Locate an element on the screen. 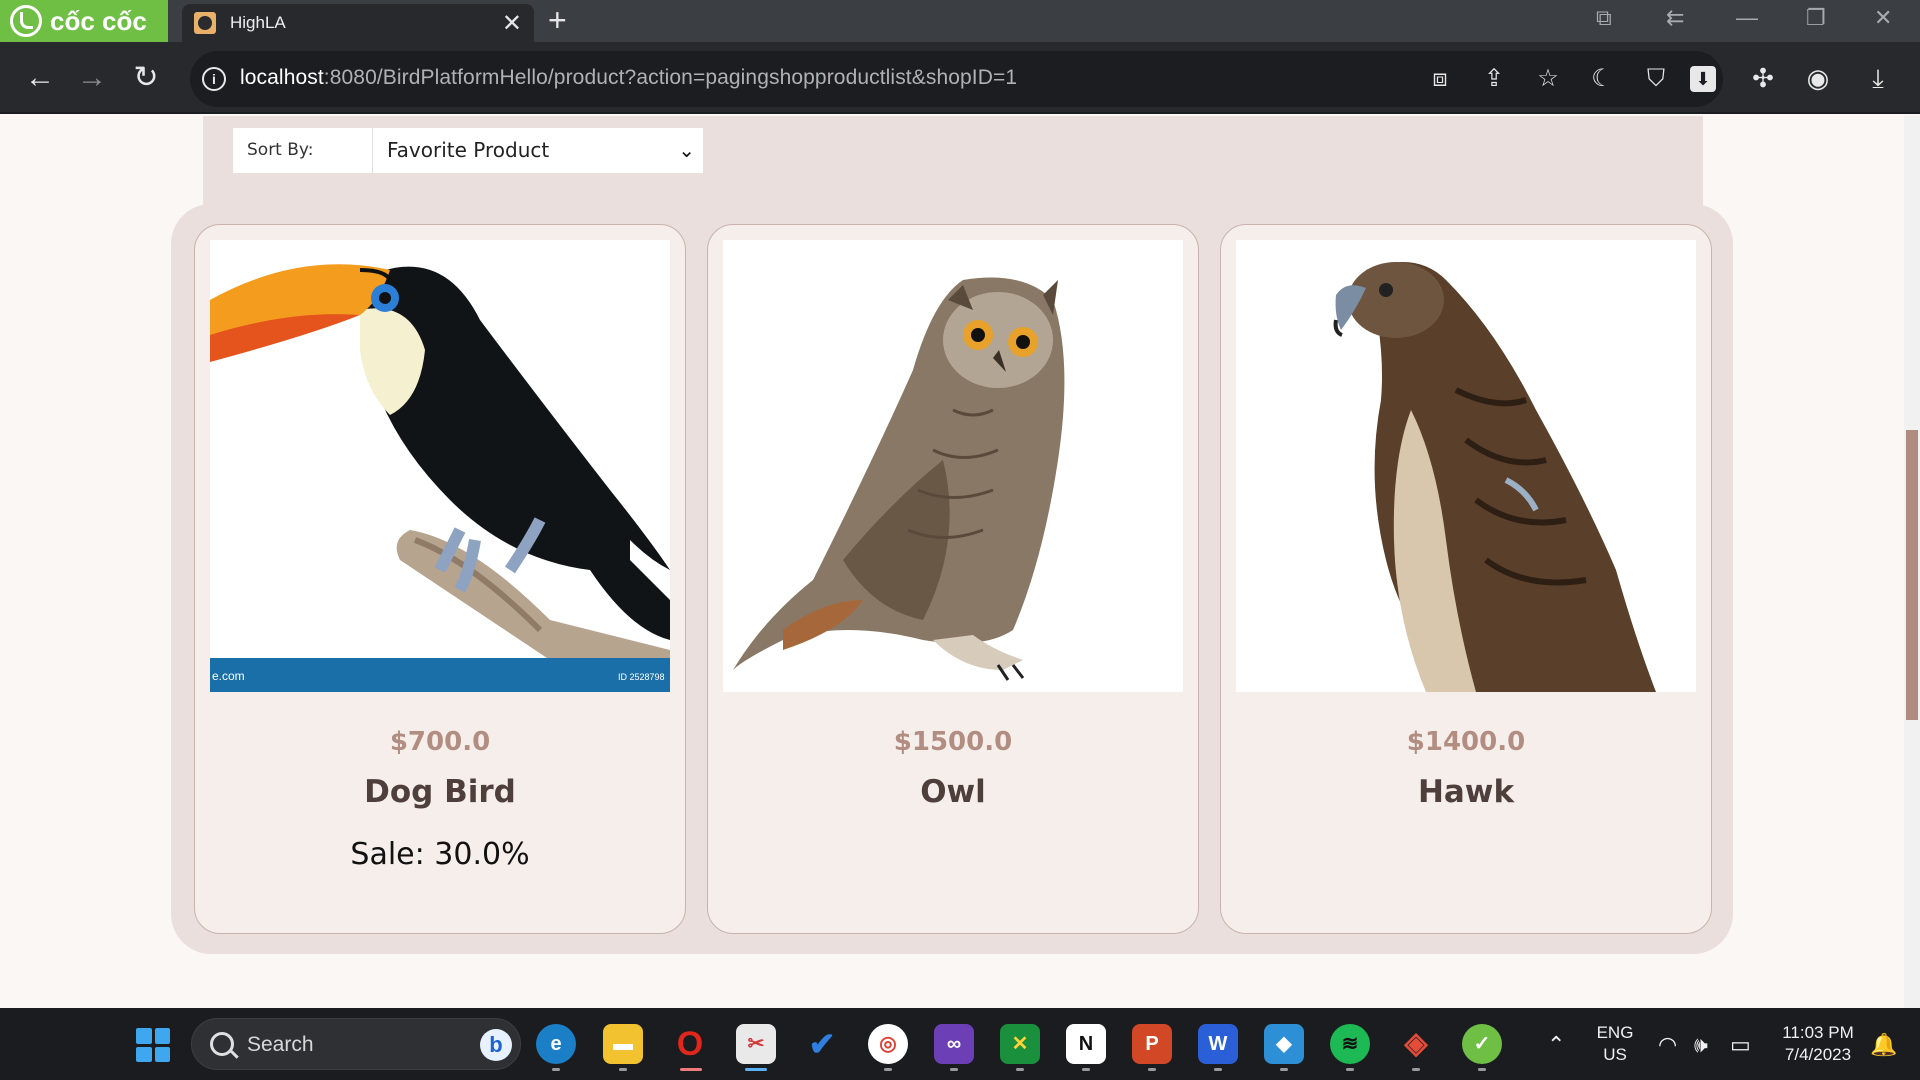  visual-studio-icon: ∞ is located at coordinates (954, 1044).